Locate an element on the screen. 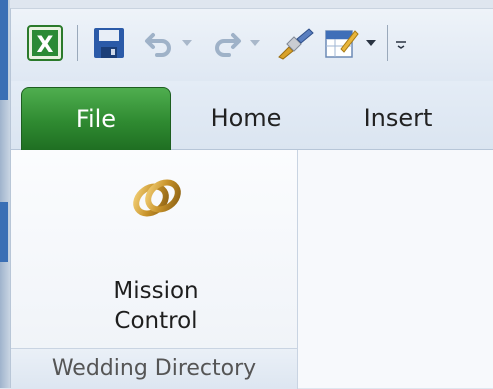 This screenshot has width=493, height=389. svg-text: X is located at coordinates (45, 45).